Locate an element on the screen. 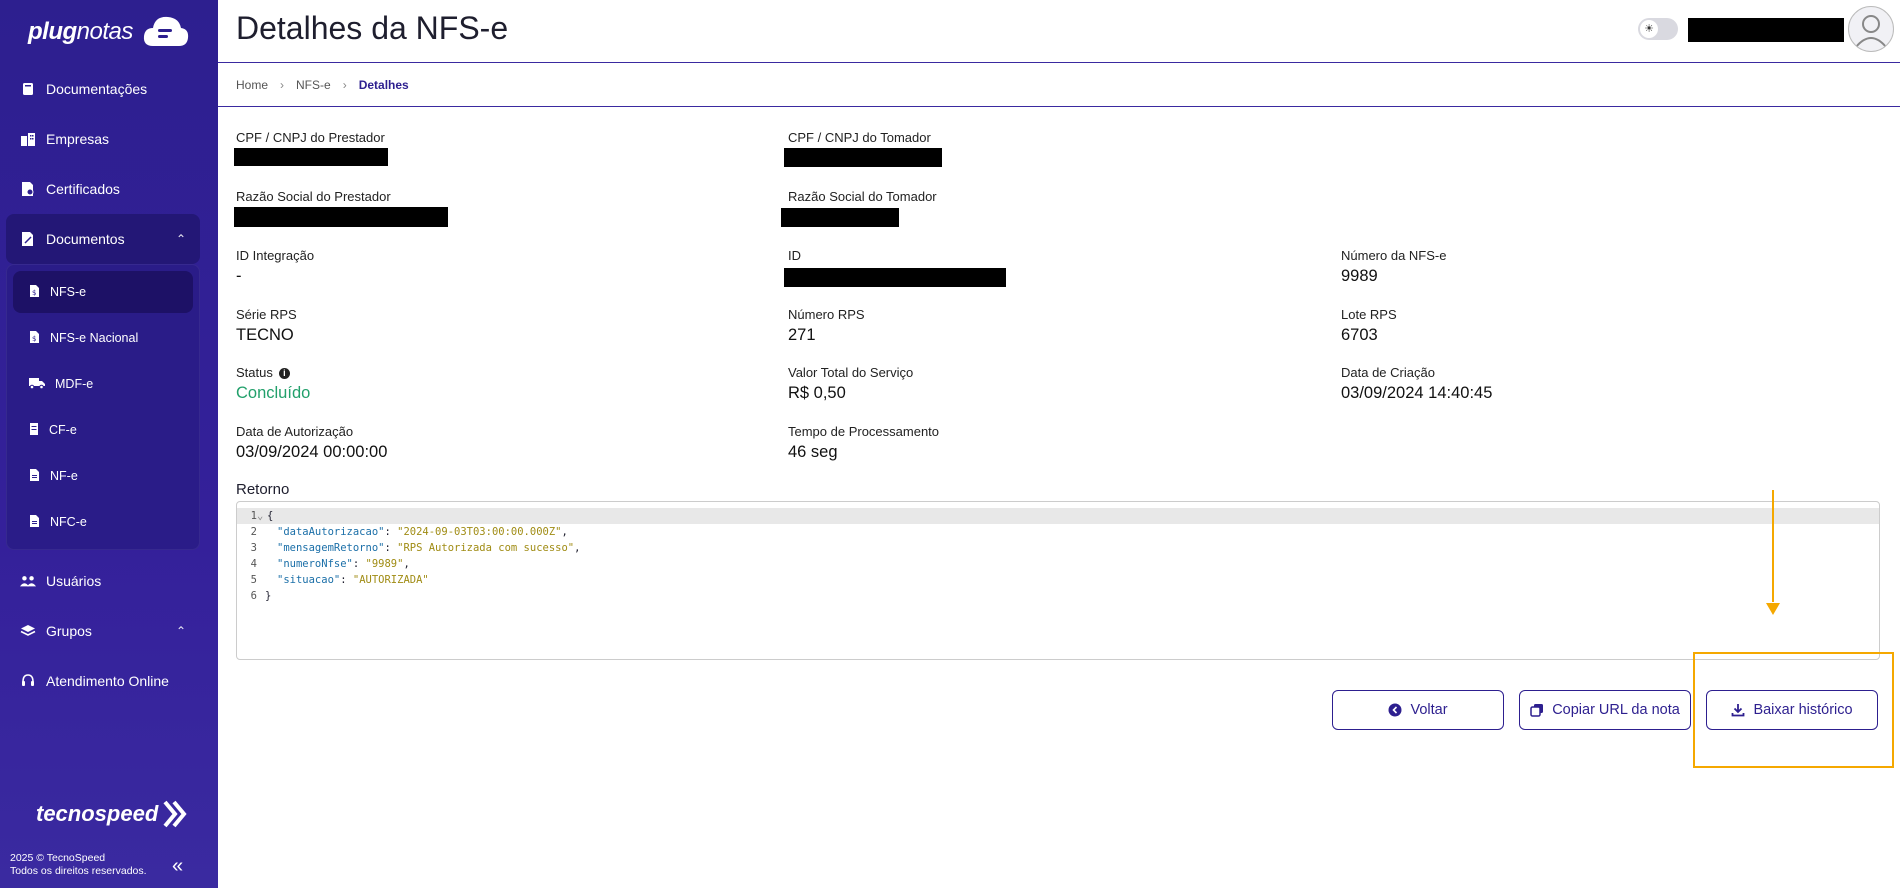  file-icon is located at coordinates (34, 522).